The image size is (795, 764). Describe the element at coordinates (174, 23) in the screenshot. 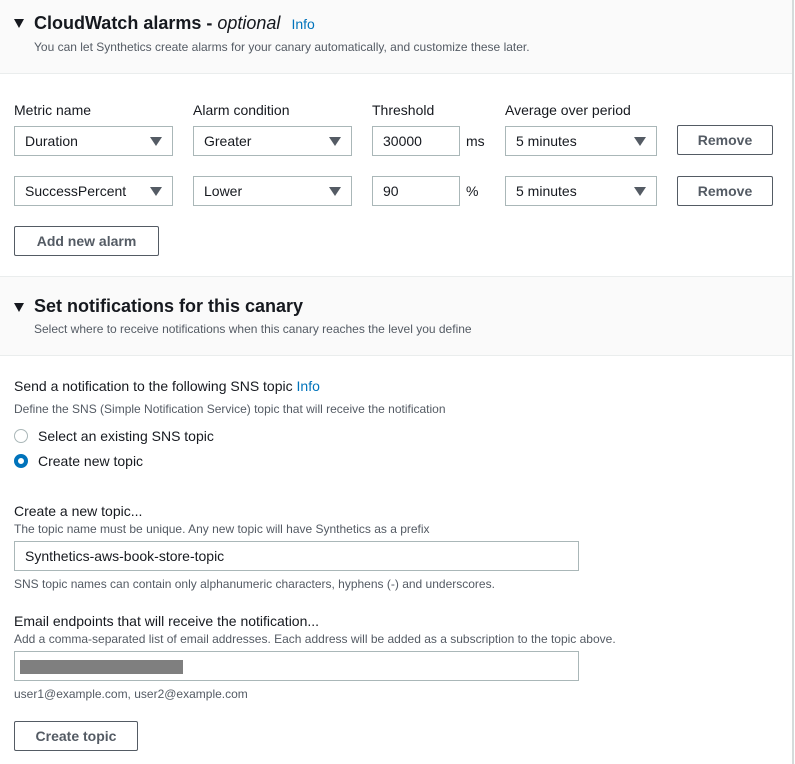

I see `alarms-section-title: CloudWatch alarms - optional Info` at that location.